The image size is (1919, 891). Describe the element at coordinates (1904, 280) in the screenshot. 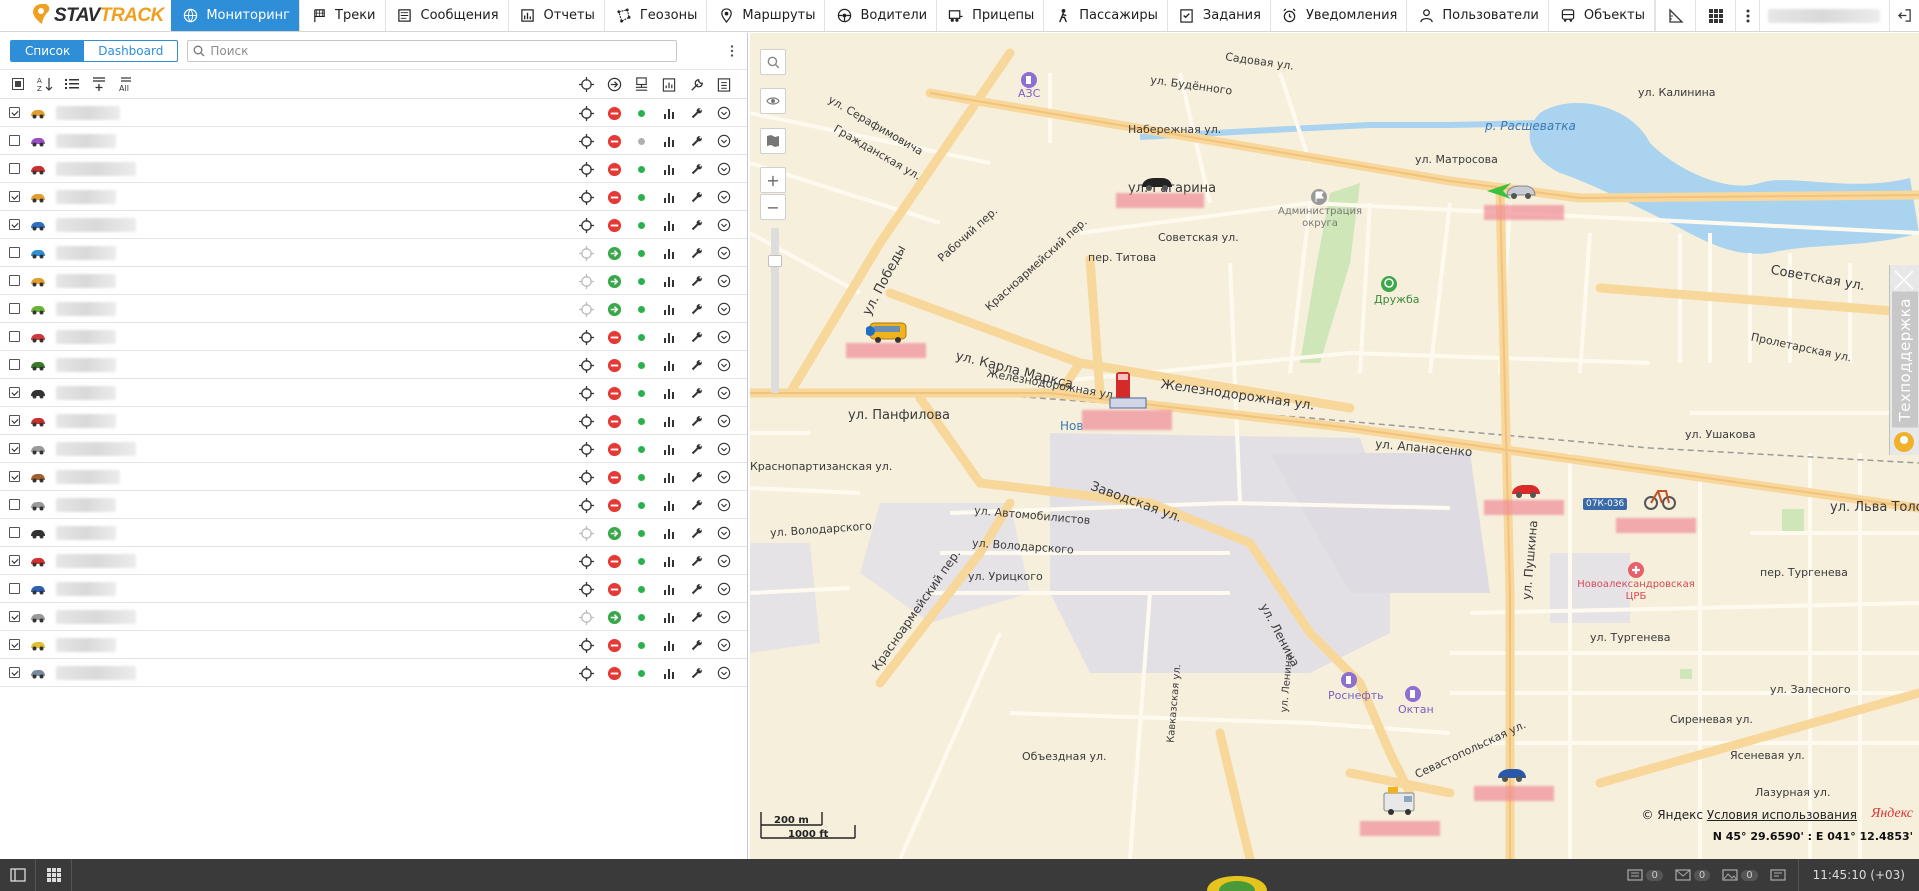

I see `support-close-button` at that location.